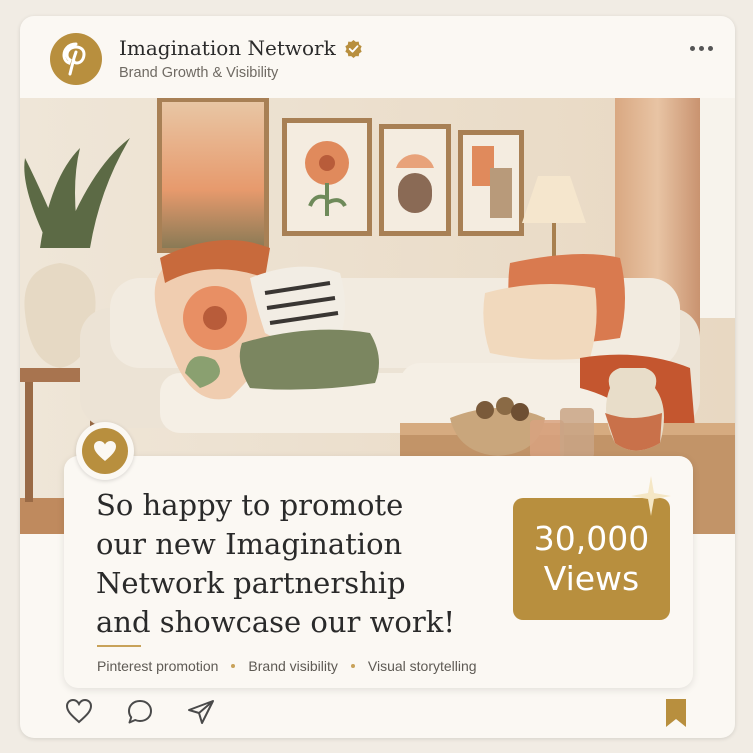  What do you see at coordinates (651, 496) in the screenshot?
I see `sparkle-icon` at bounding box center [651, 496].